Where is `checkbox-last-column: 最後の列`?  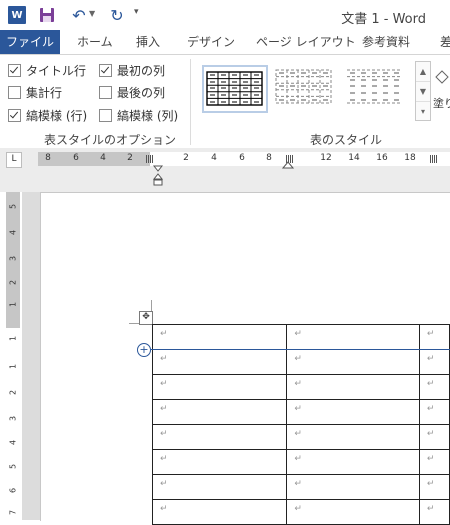
checkbox-last-column: 最後の列 is located at coordinates (132, 92).